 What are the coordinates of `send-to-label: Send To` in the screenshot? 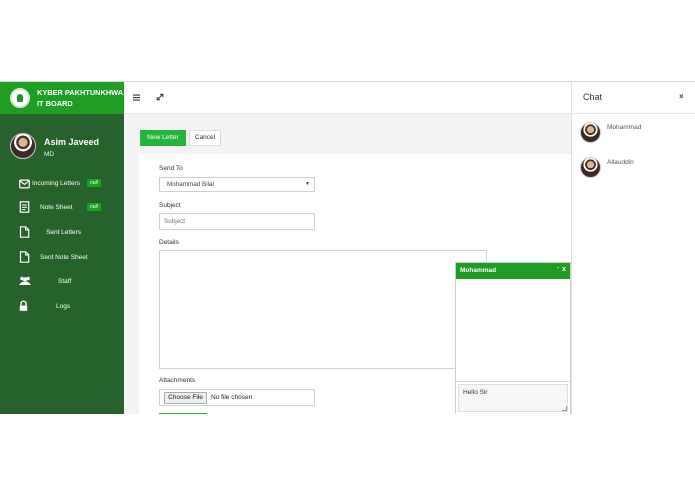 It's located at (171, 168).